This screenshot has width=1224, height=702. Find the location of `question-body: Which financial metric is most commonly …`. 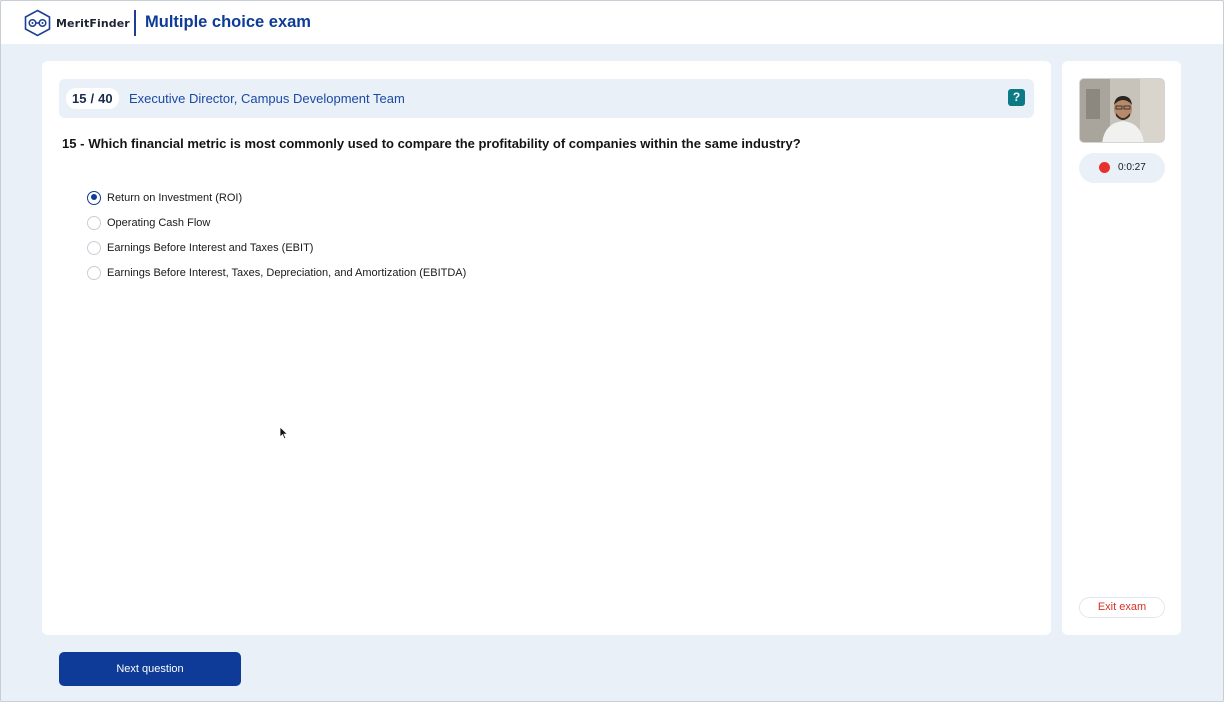

question-body: Which financial metric is most commonly … is located at coordinates (444, 143).